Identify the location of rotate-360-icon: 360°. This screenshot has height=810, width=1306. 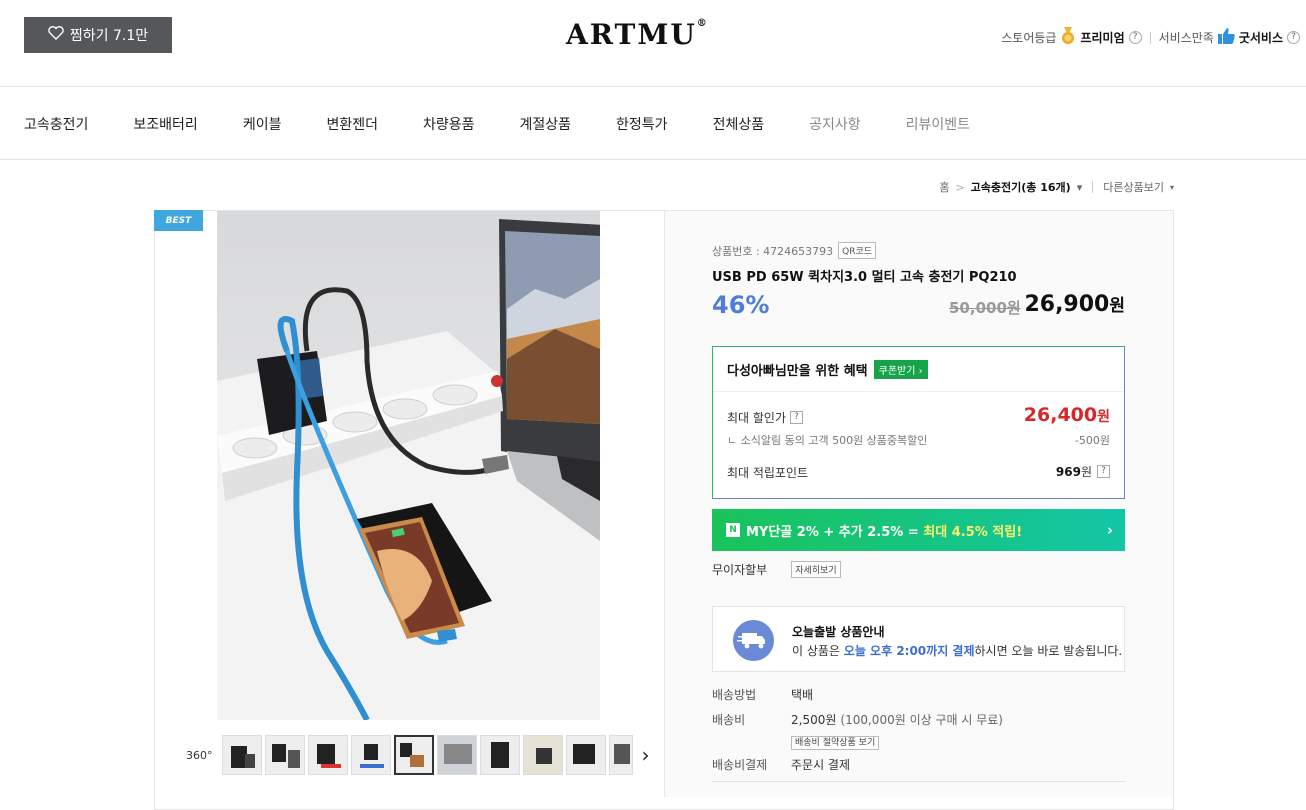
(199, 755).